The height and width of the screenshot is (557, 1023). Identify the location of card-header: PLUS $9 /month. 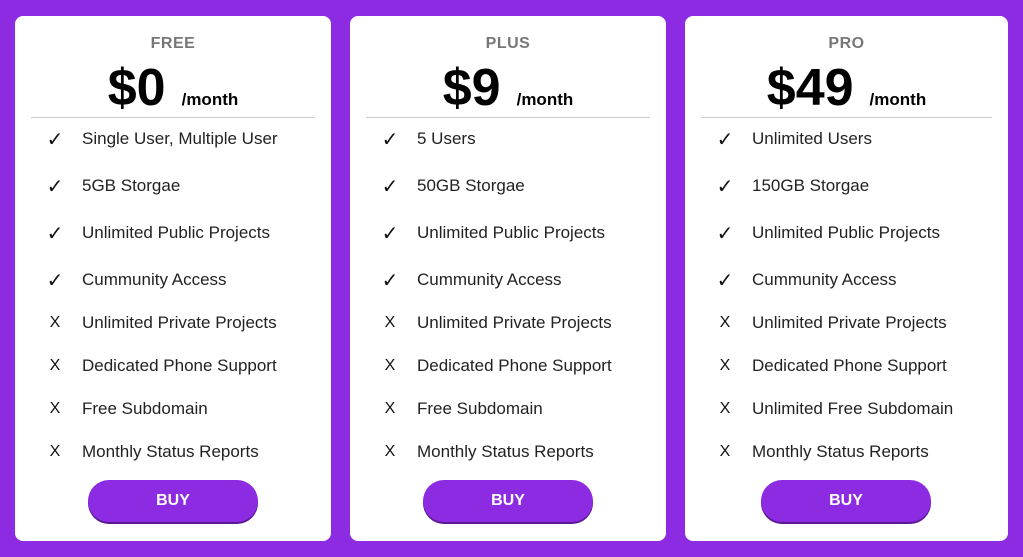
(508, 67).